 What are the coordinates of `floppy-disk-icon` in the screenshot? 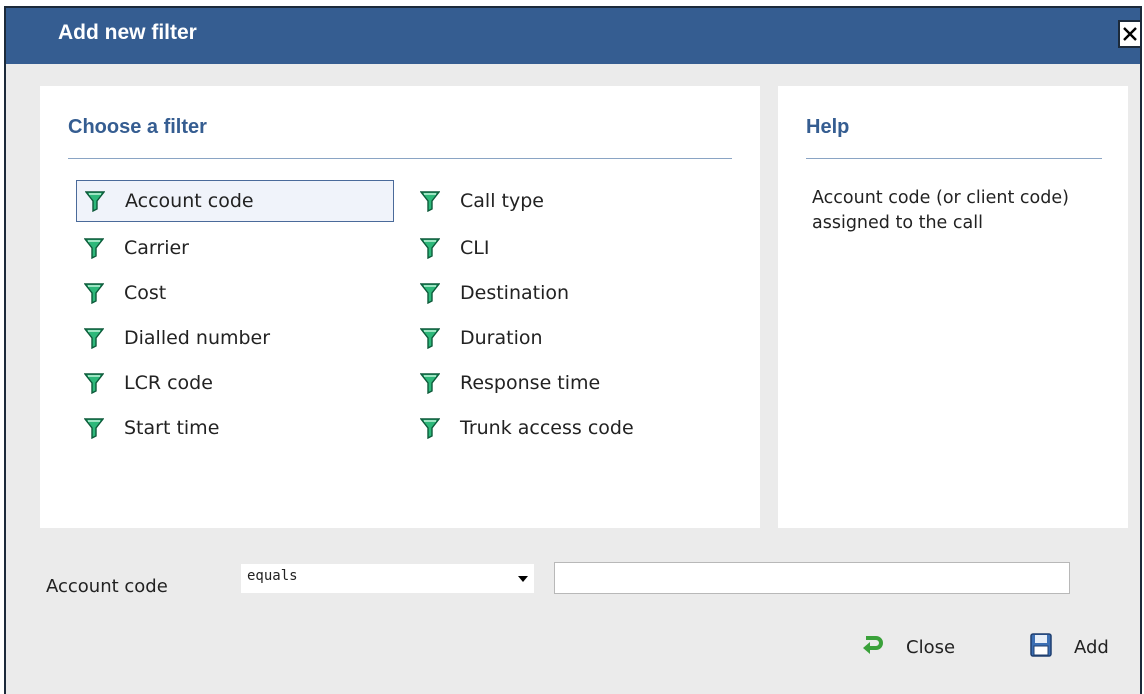 It's located at (1041, 647).